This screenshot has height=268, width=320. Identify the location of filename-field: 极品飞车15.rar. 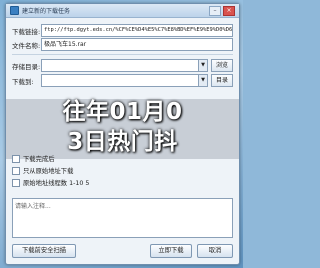
(137, 44).